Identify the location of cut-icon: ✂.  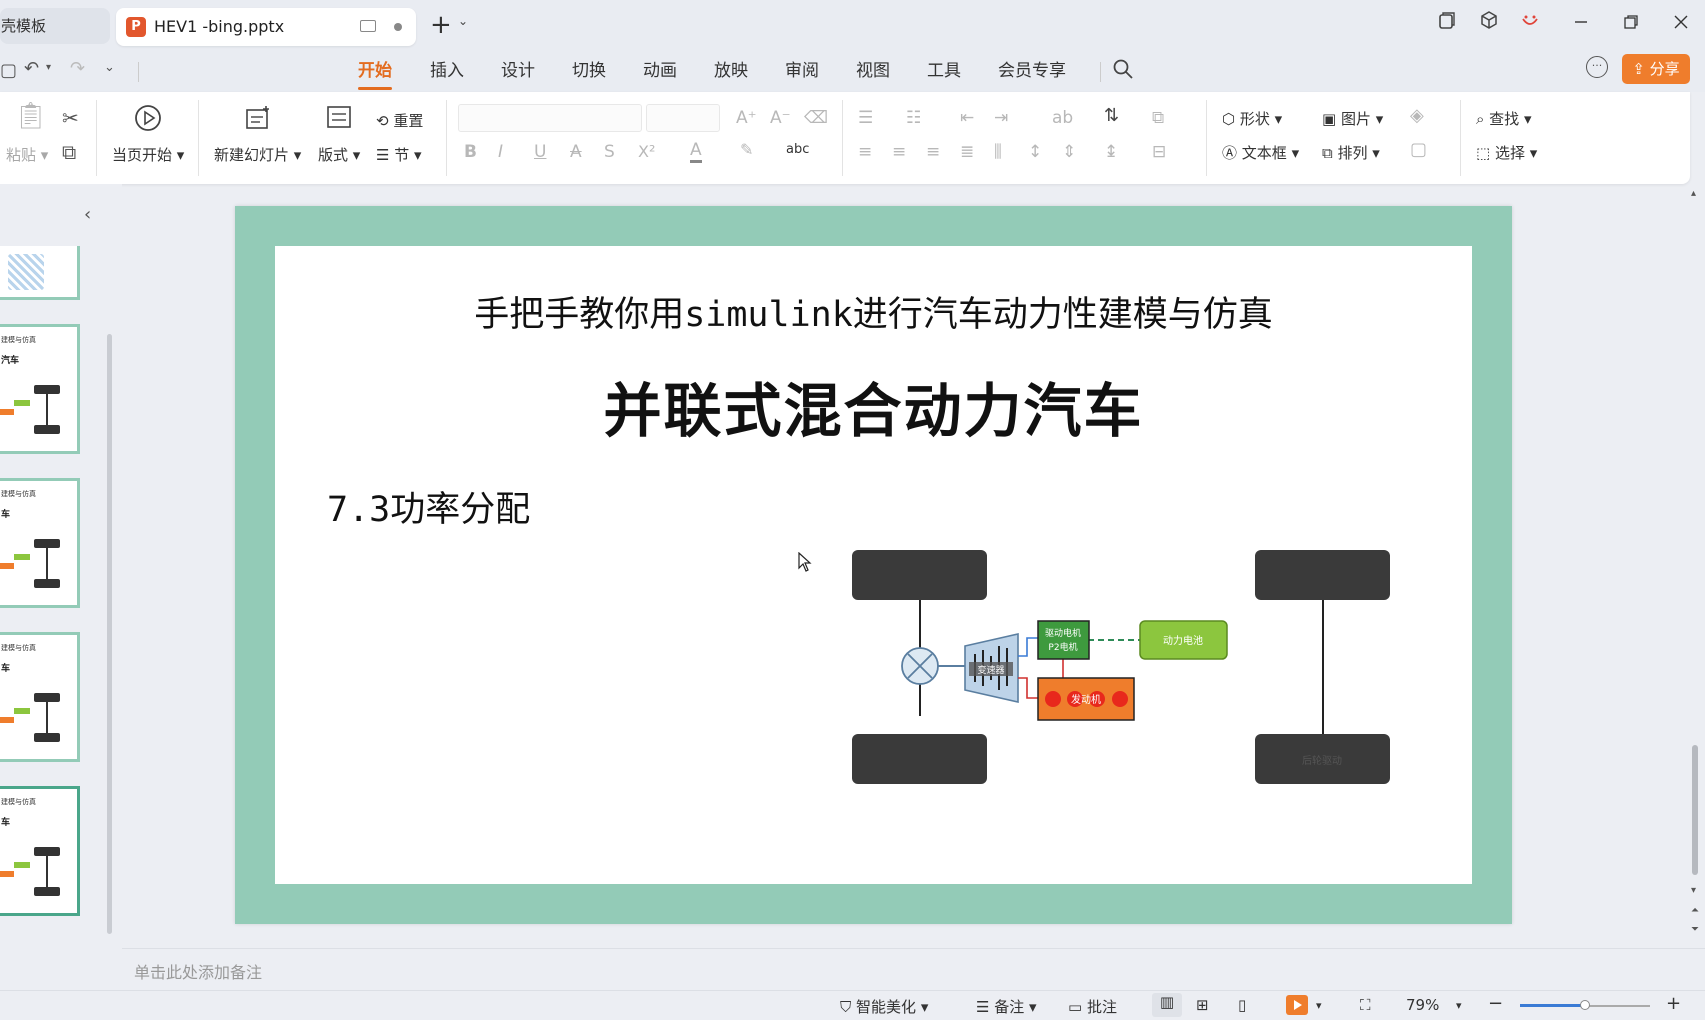
(70, 118).